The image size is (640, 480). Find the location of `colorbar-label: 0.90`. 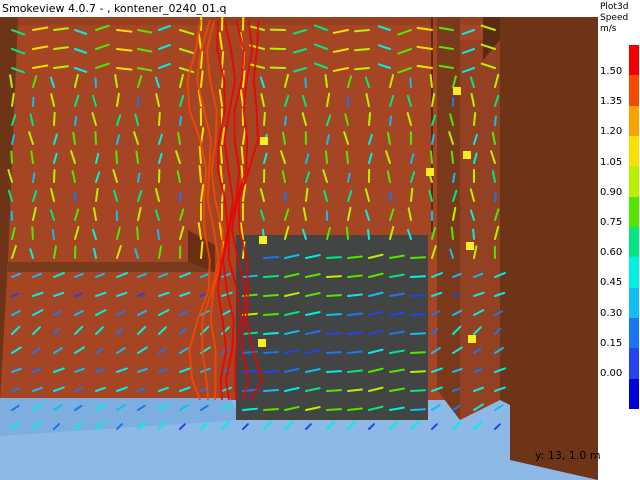

colorbar-label: 0.90 is located at coordinates (611, 192).